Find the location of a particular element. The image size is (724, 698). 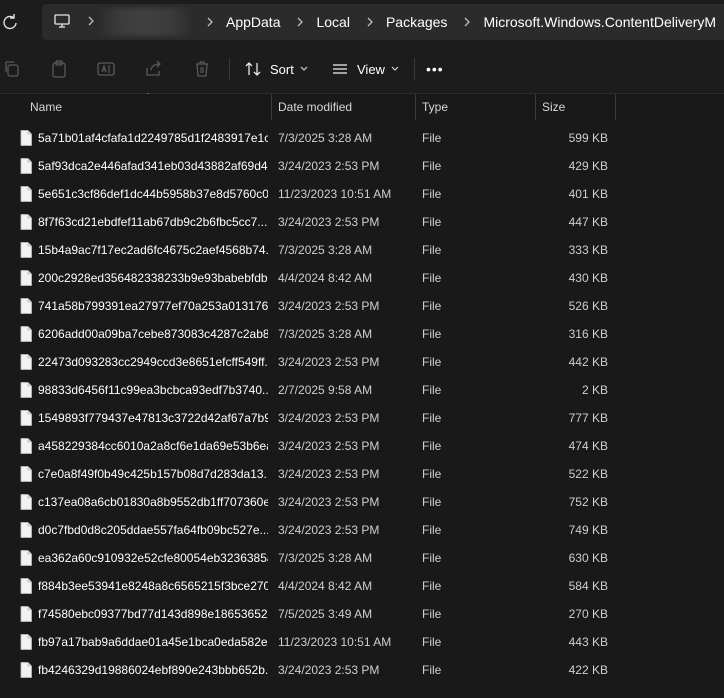

rename-icon is located at coordinates (106, 69).